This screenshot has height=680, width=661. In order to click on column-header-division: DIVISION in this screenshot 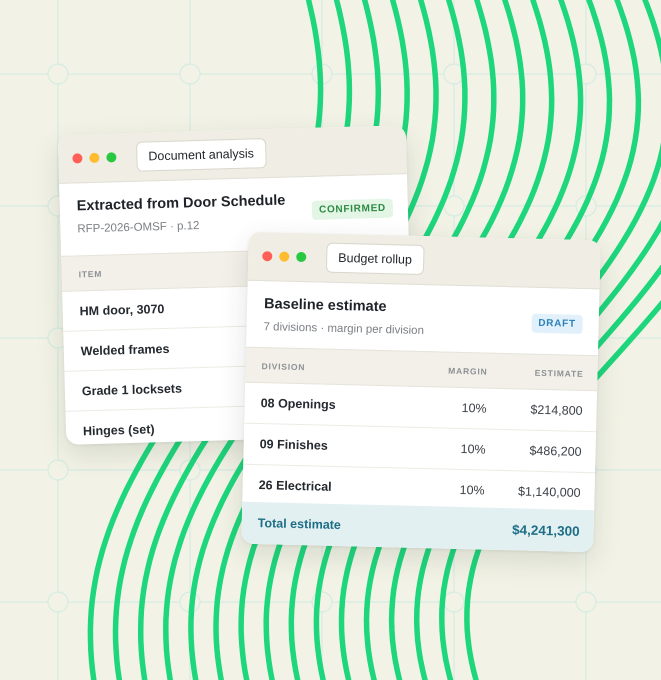, I will do `click(283, 367)`.